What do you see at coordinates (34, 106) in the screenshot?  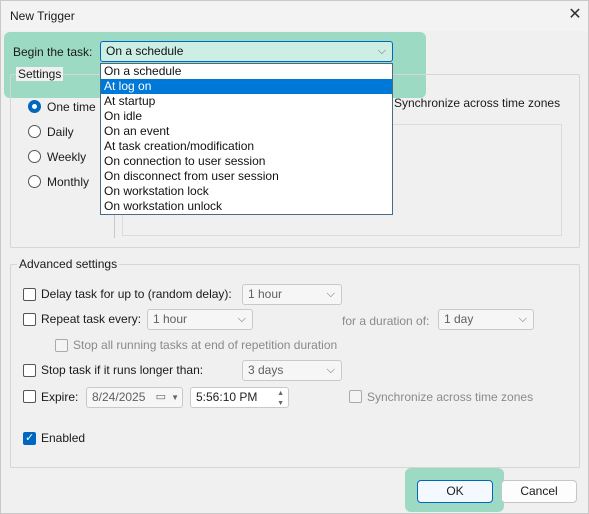 I see `radio-one-time` at bounding box center [34, 106].